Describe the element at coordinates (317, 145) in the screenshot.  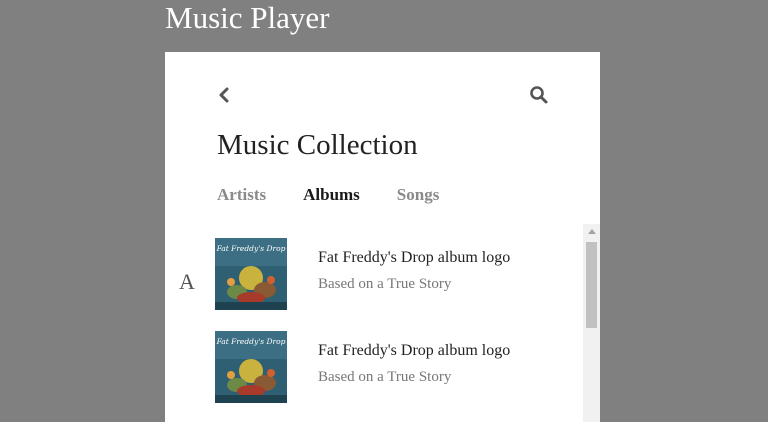
I see `collection-title: Music Collection` at that location.